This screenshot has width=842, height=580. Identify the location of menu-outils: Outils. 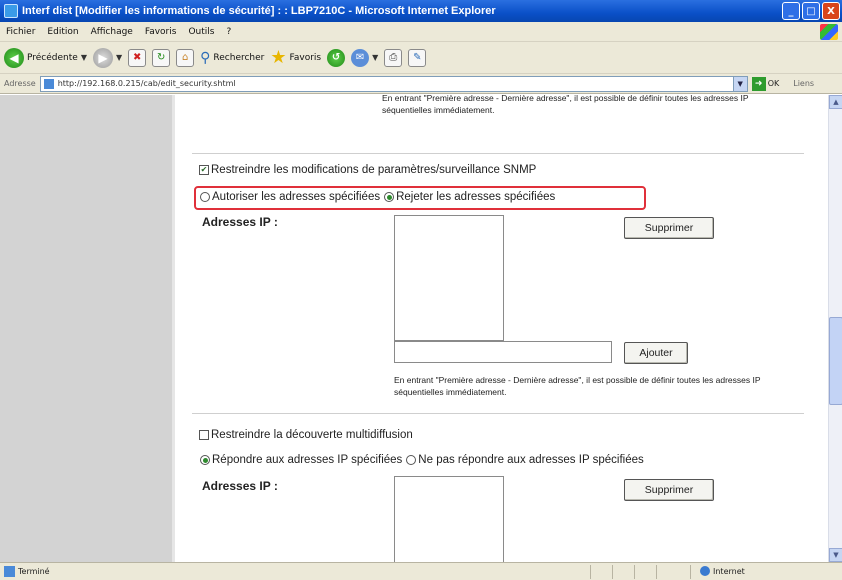
(201, 32).